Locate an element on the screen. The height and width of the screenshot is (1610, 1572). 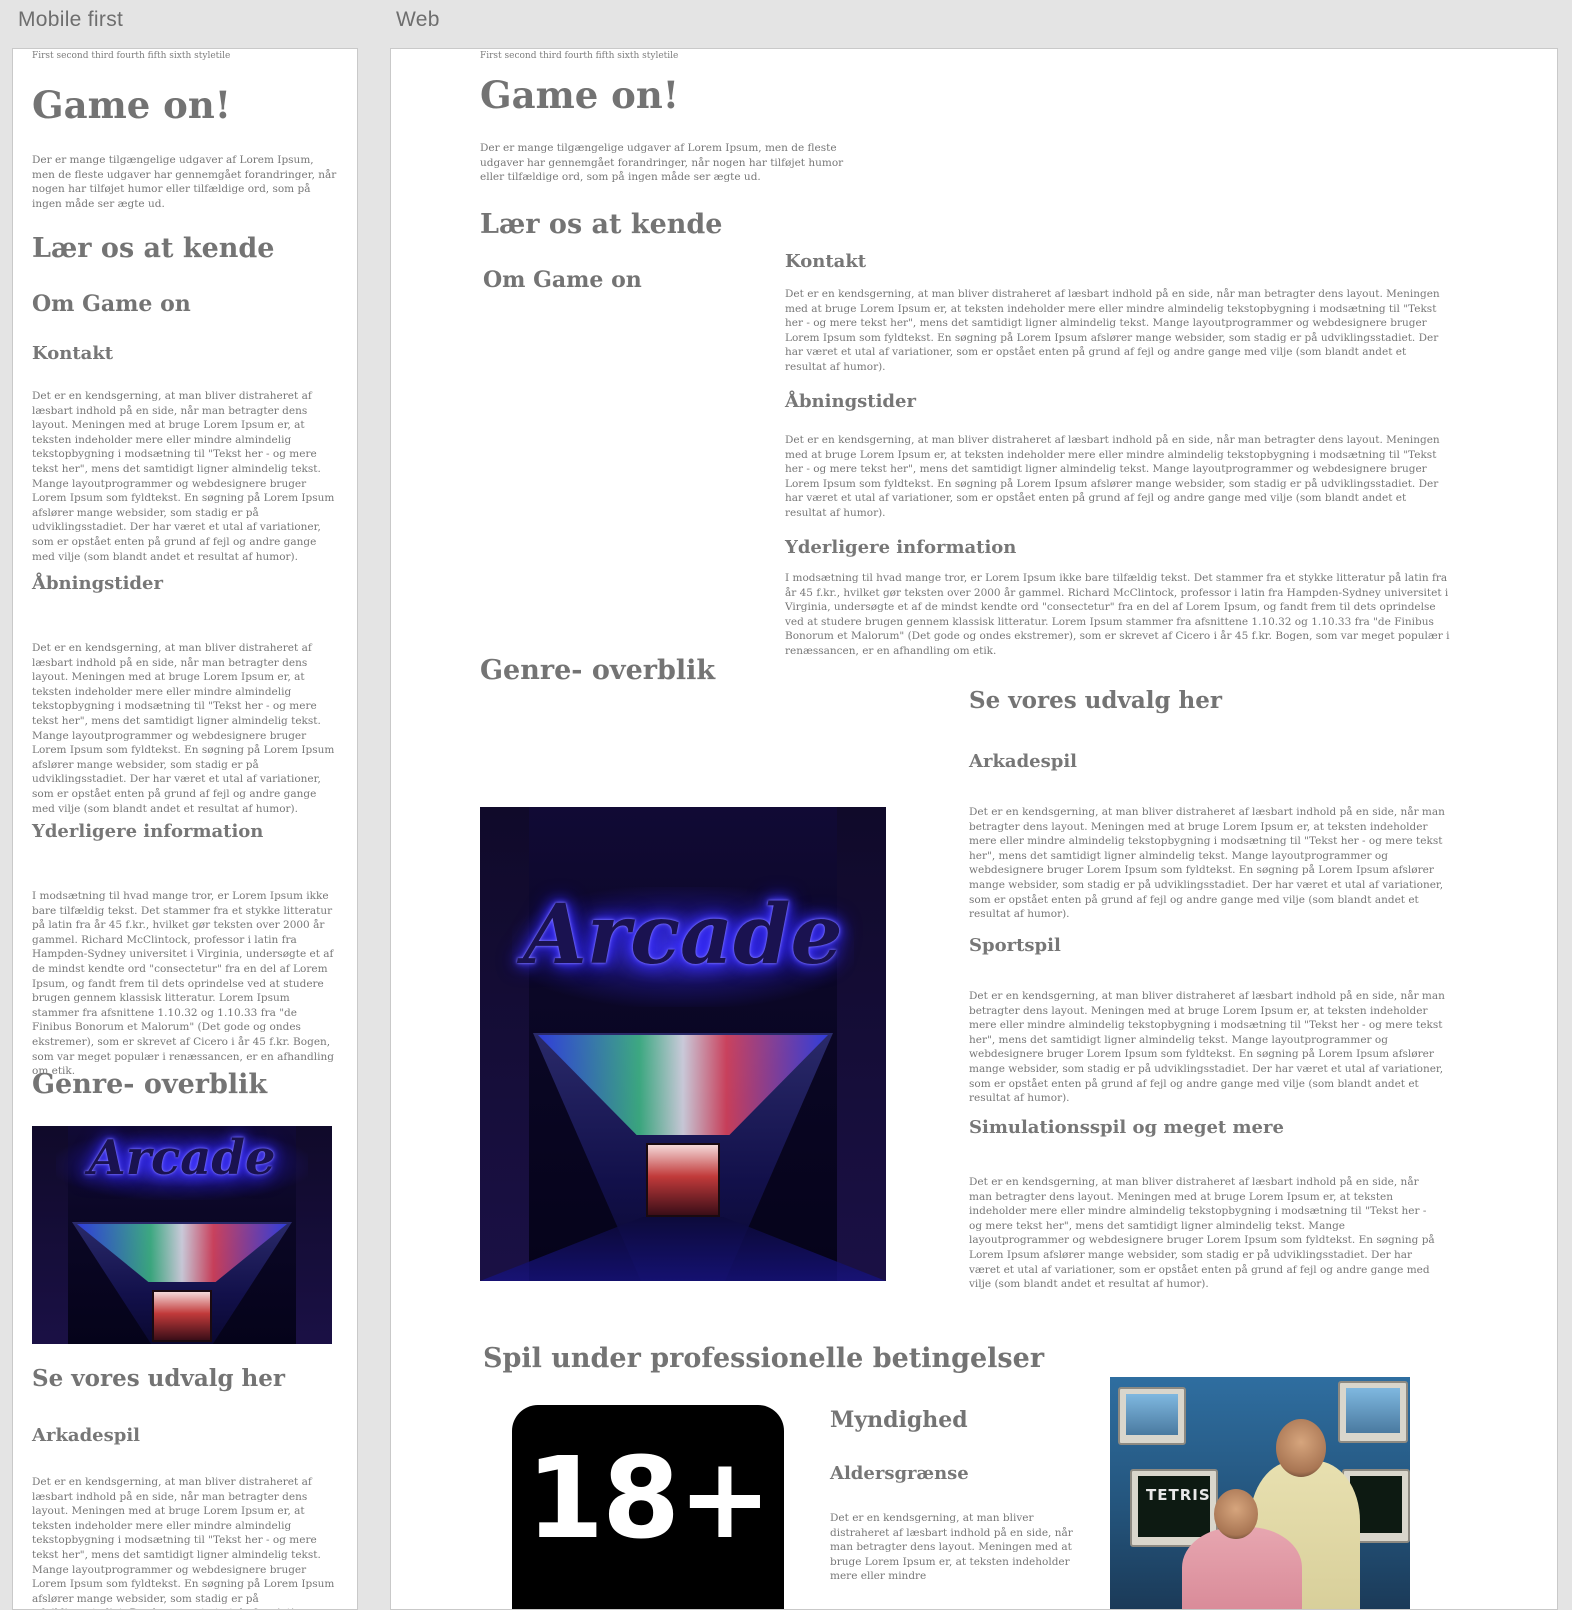
alder-heading: Aldersgrænse is located at coordinates (899, 1473).